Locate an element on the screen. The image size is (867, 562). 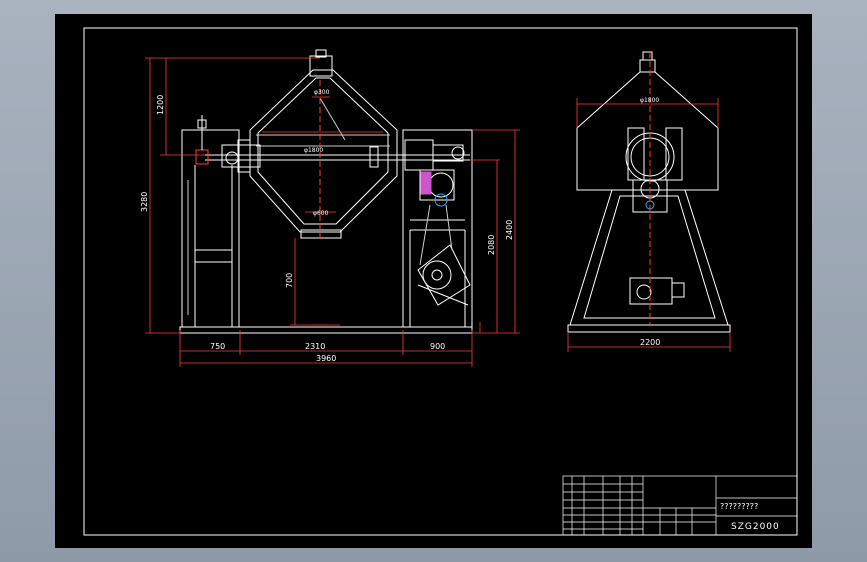
dim-center-2310: 2310 is located at coordinates (315, 346).